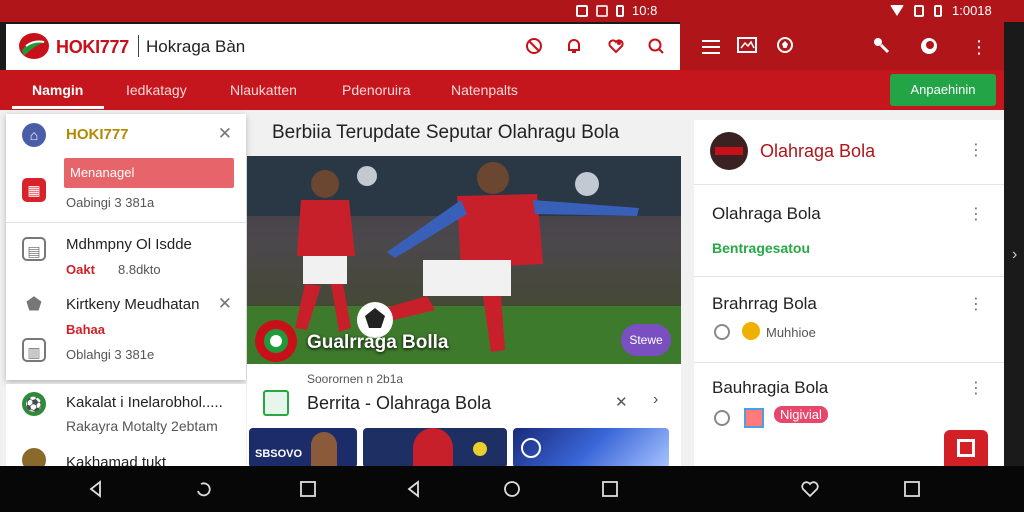 This screenshot has height=512, width=1024. I want to click on channel-avatar, so click(729, 151).